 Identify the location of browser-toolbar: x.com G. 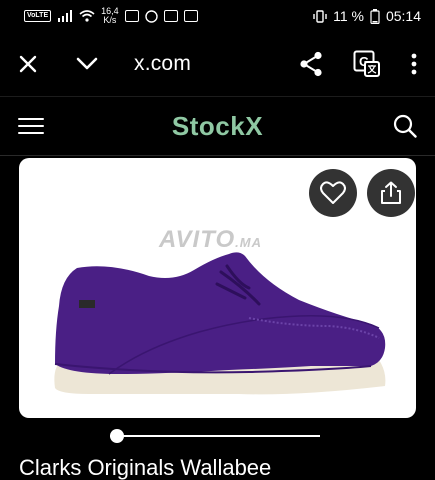
(217, 64).